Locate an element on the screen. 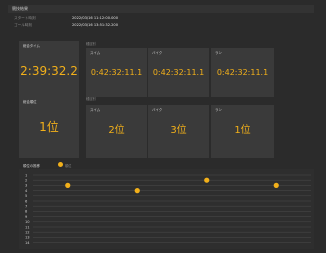  y-tick-label: 4 is located at coordinates (26, 191).